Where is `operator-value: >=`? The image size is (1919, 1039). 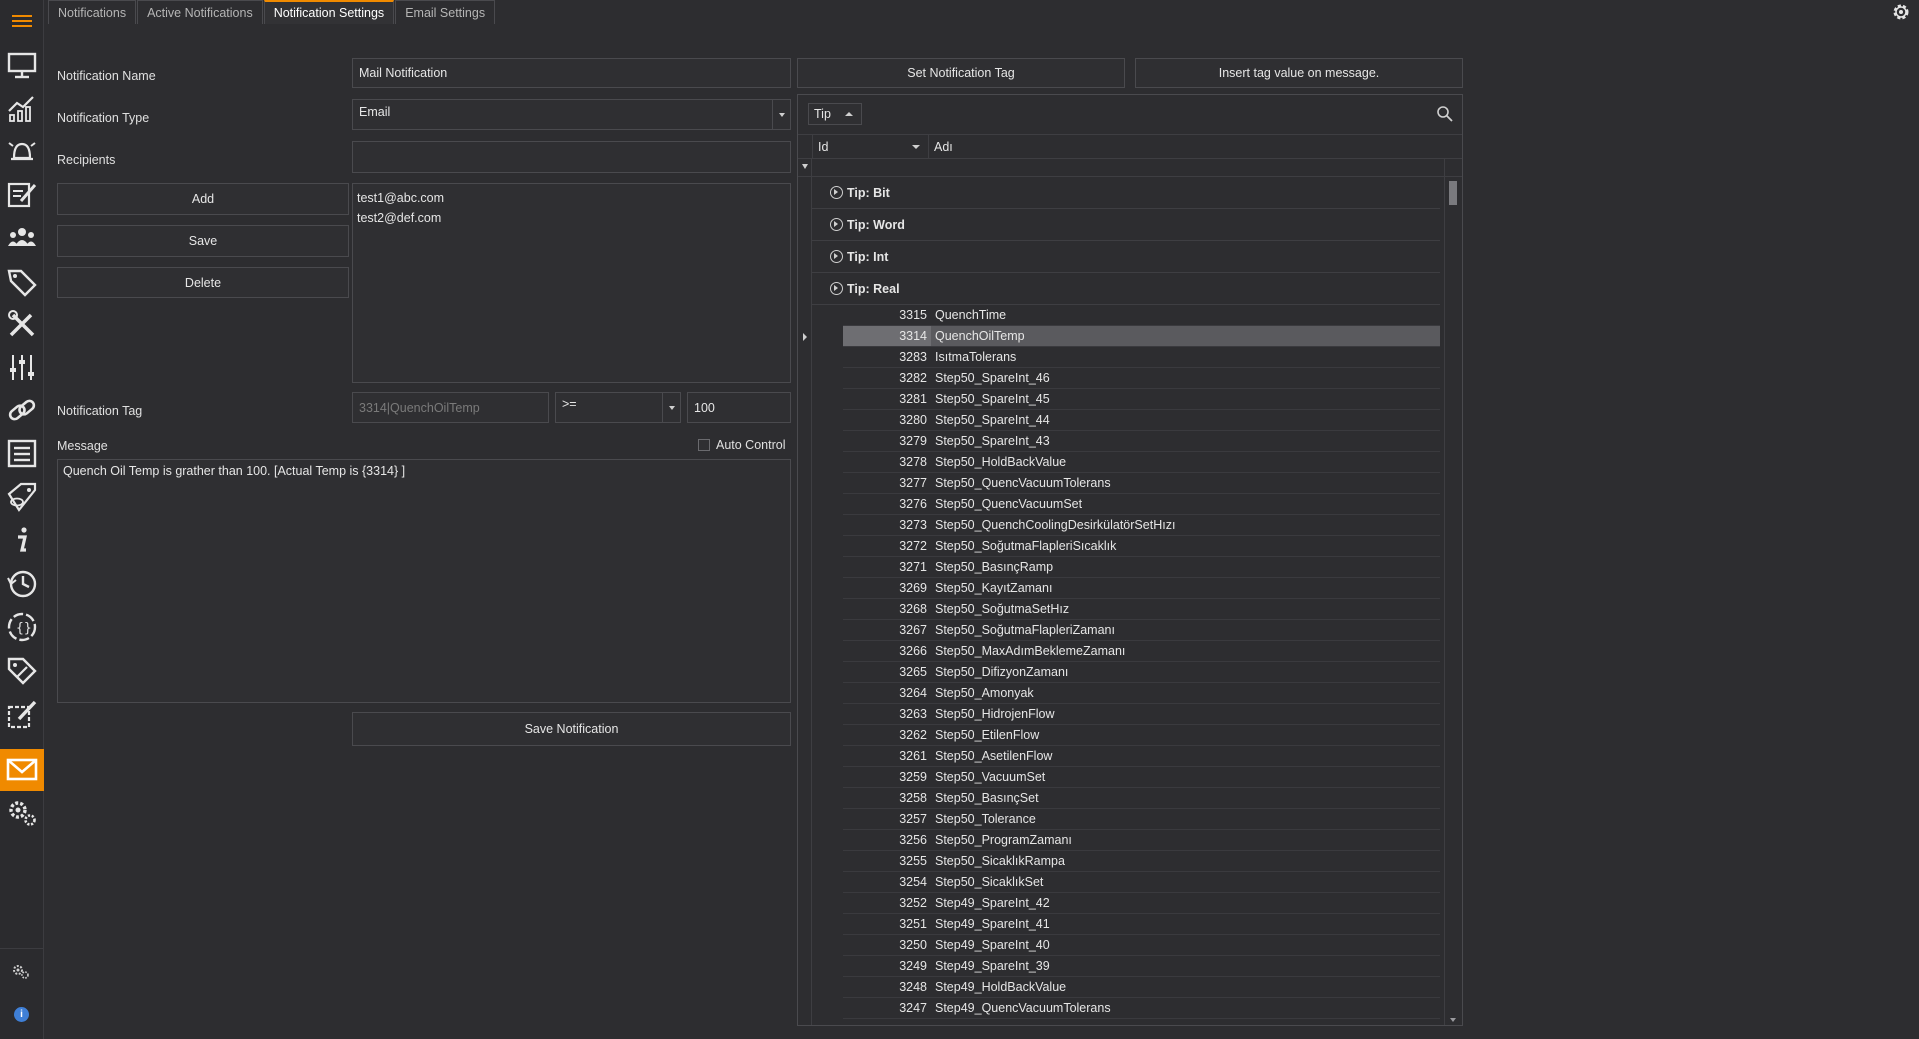
operator-value: >= is located at coordinates (569, 404).